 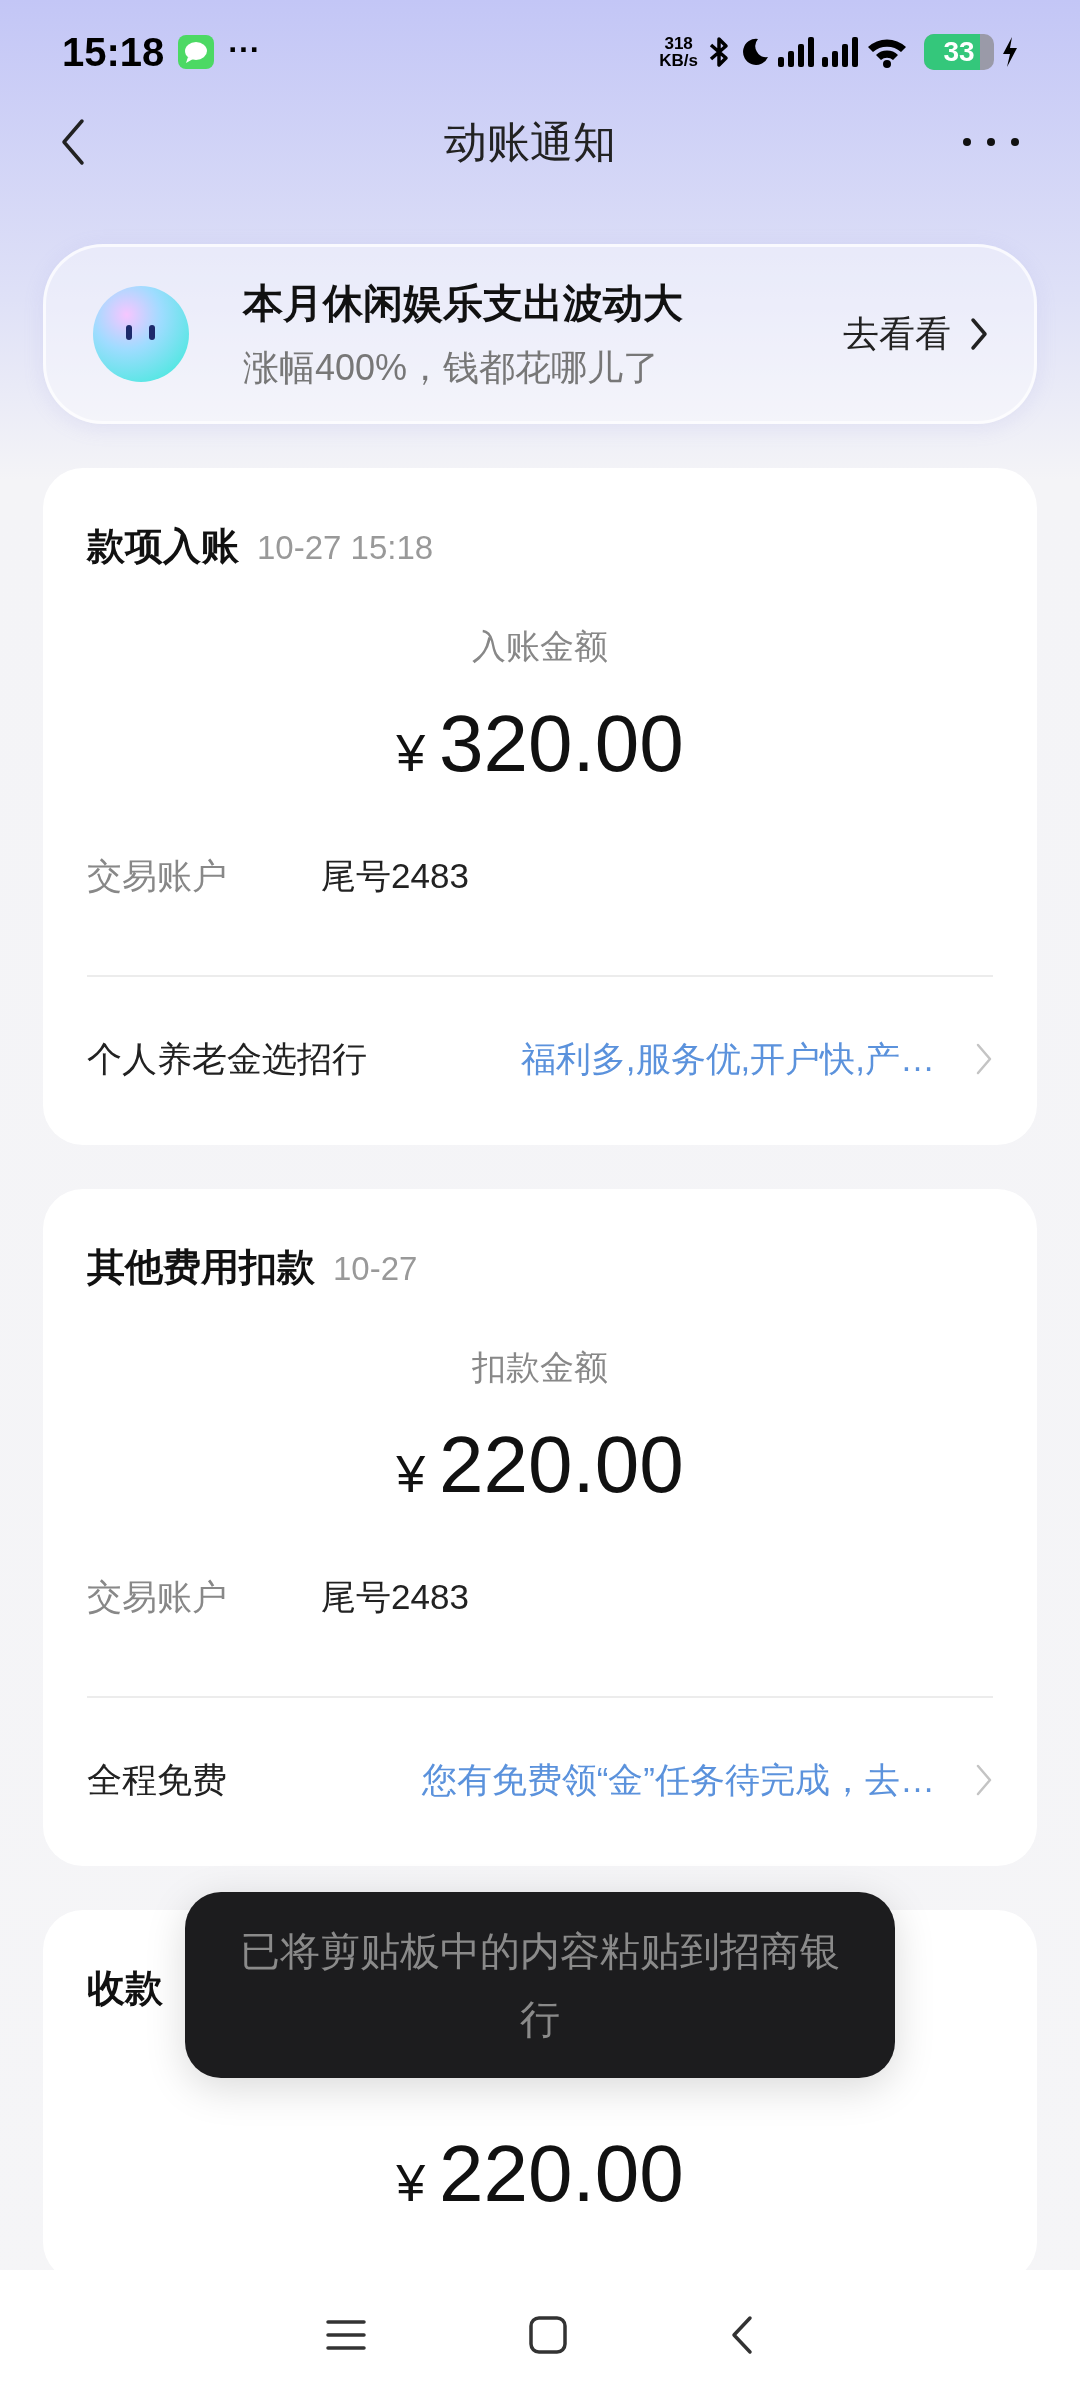 I want to click on promo-banner: 本月休闲娱乐支出波动大 涨幅400%，钱都花哪儿了 去看看, so click(x=540, y=334).